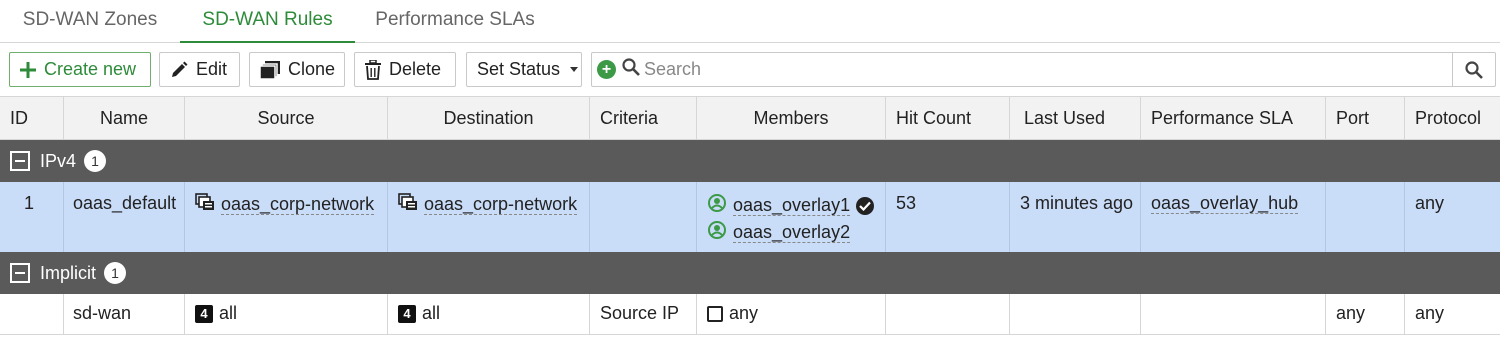 This screenshot has height=339, width=1500. What do you see at coordinates (28, 69) in the screenshot?
I see `plus-icon` at bounding box center [28, 69].